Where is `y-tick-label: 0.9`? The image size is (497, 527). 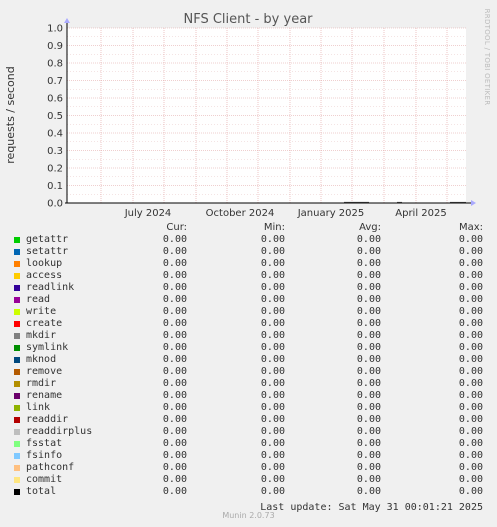 y-tick-label: 0.9 is located at coordinates (55, 46).